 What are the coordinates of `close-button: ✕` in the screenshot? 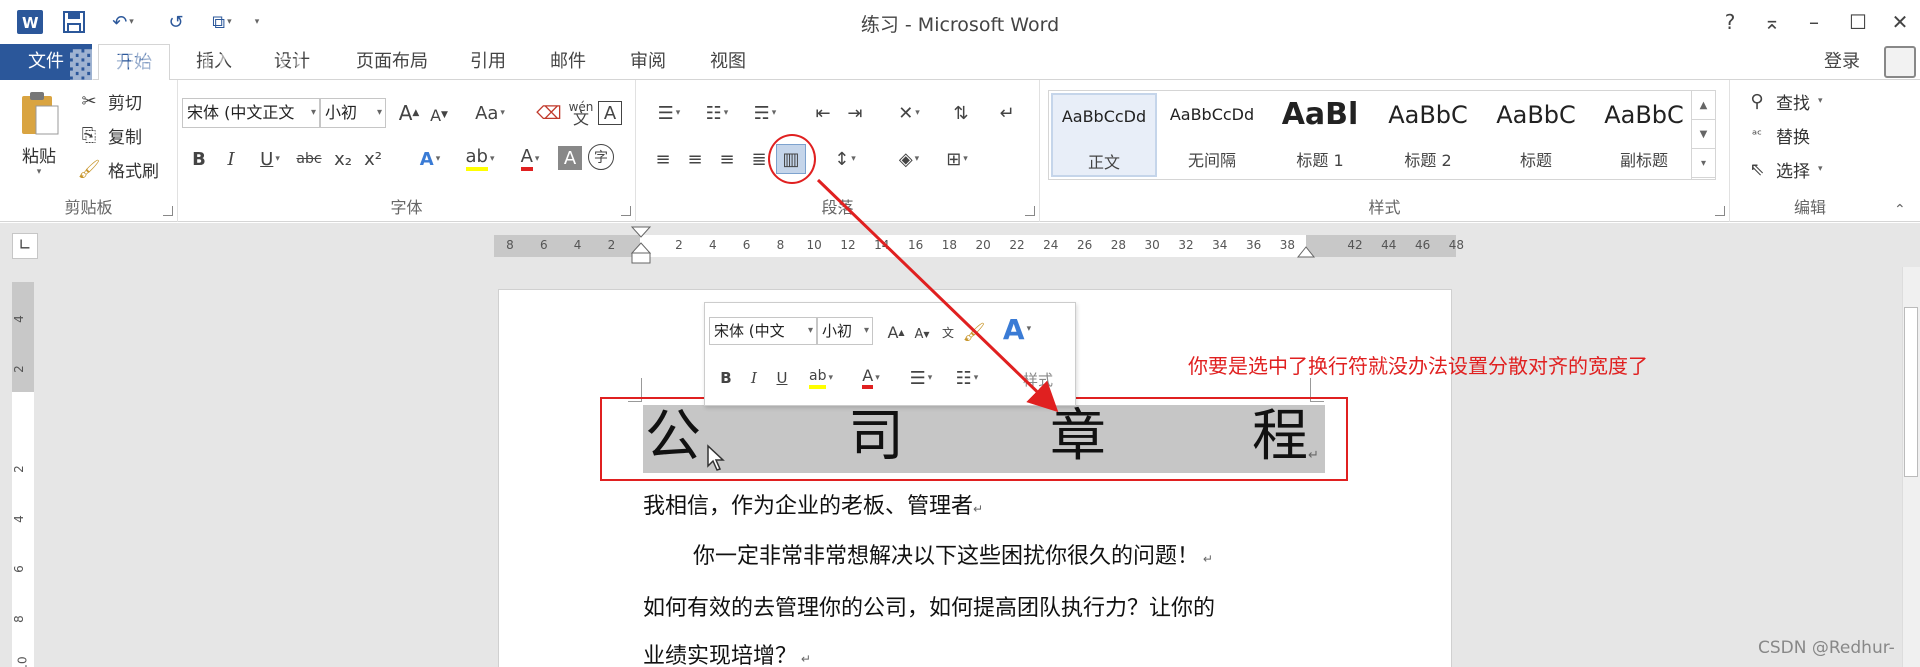 It's located at (1900, 22).